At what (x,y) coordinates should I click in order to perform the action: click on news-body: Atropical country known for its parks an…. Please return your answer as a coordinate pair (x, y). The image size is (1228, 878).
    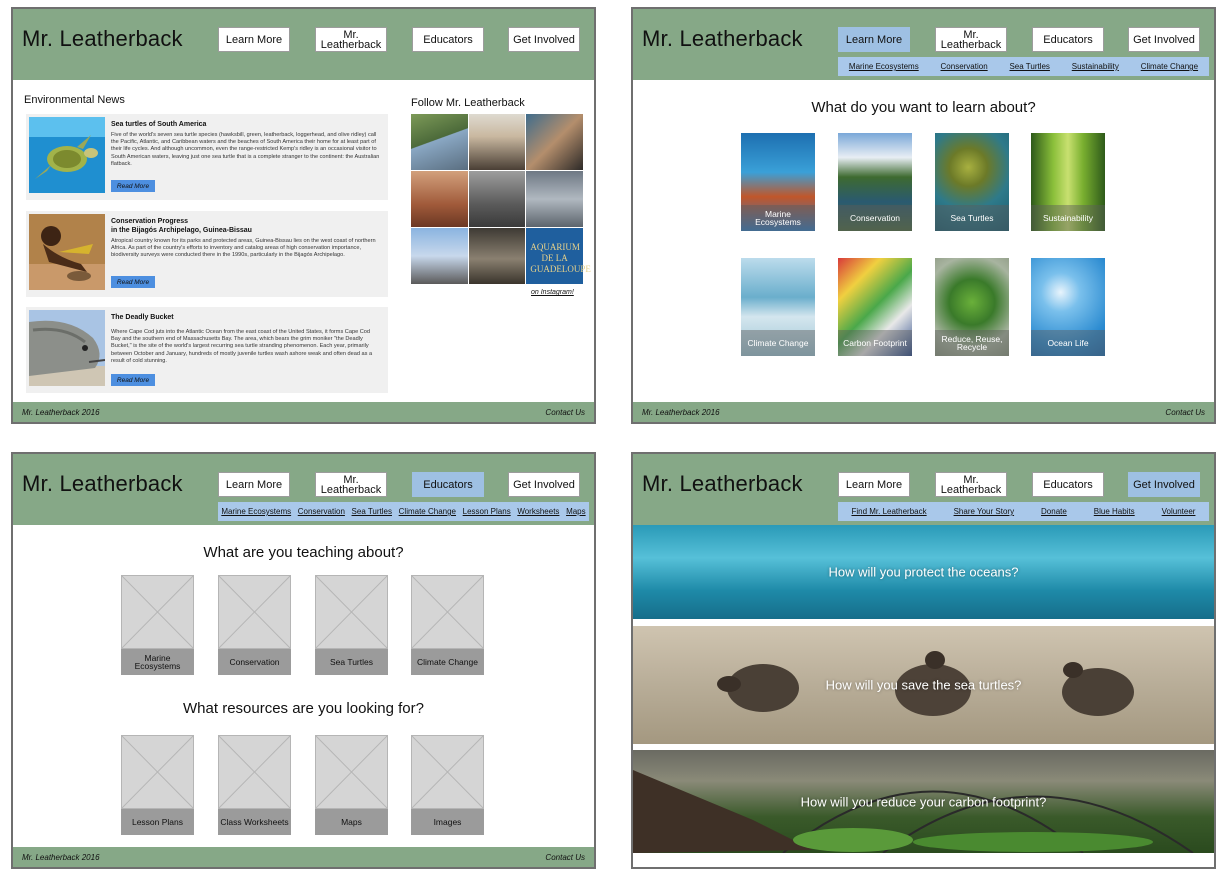
    Looking at the image, I should click on (243, 248).